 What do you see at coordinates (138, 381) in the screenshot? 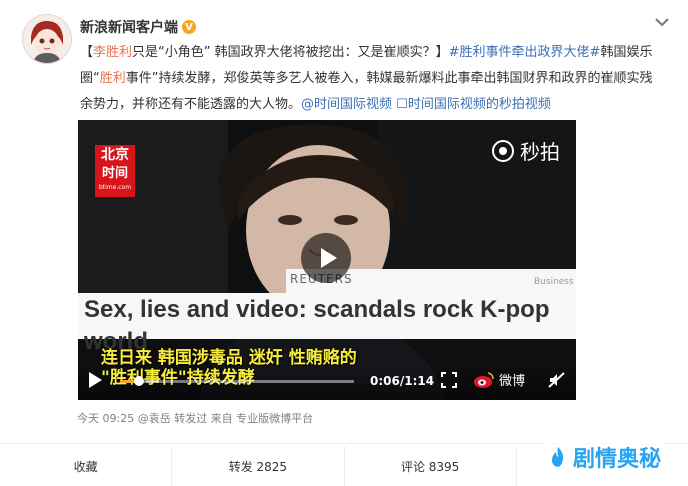
I see `progress-knob` at bounding box center [138, 381].